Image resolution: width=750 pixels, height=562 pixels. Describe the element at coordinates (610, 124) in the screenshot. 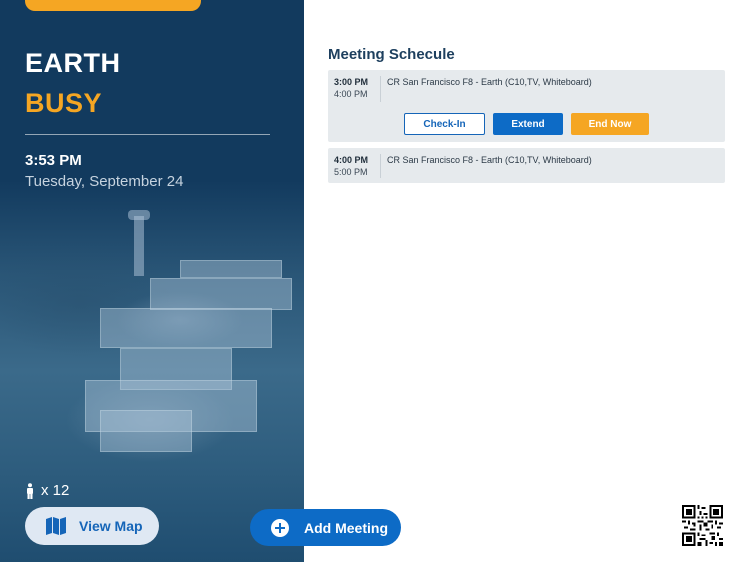

I see `end-now-button: End Now` at that location.